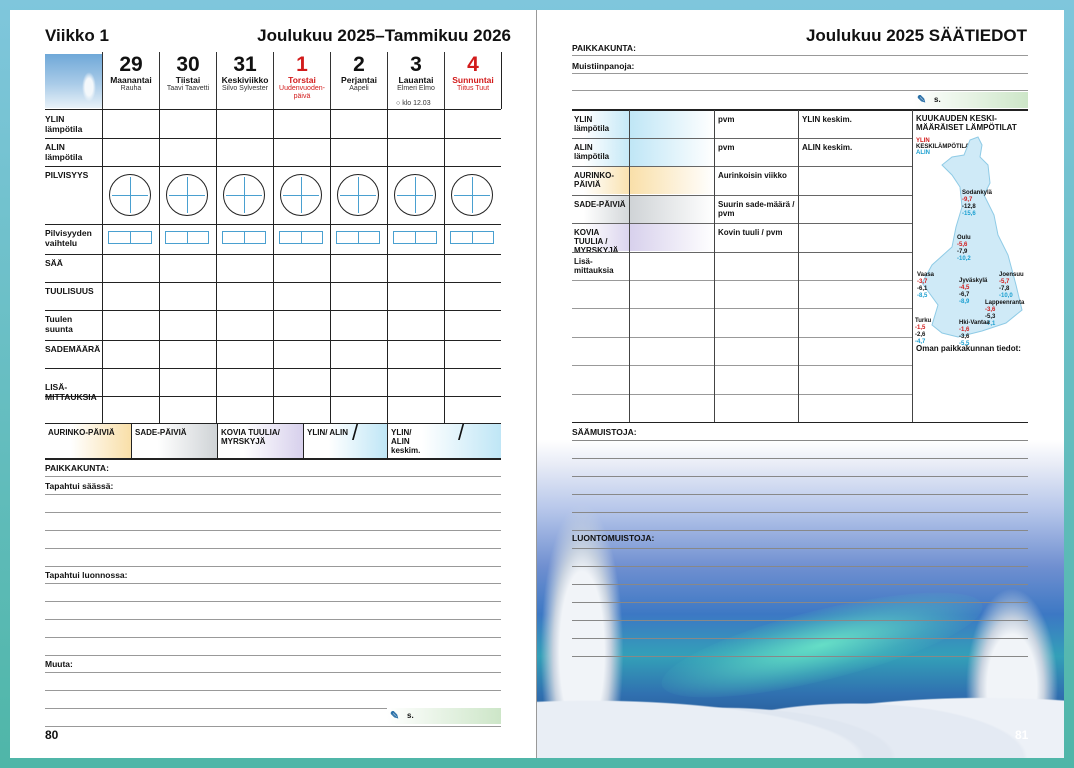 The width and height of the screenshot is (1074, 768). What do you see at coordinates (444, 716) in the screenshot?
I see `pencil-ref: ✎ s.` at bounding box center [444, 716].